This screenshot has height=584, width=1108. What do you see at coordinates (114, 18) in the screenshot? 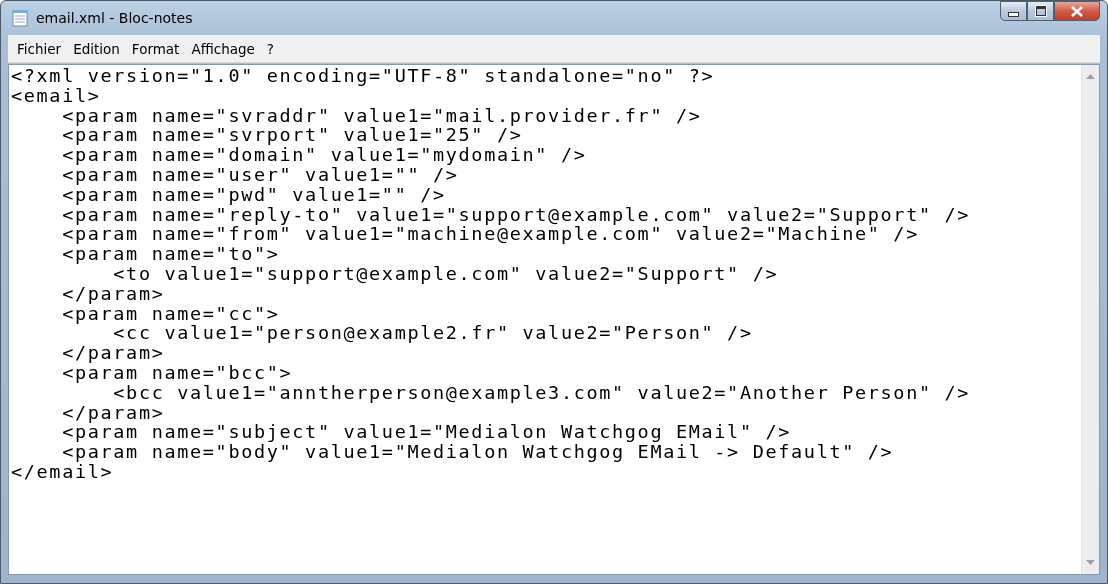
I see `window-title: email.xml - Bloc-notes` at bounding box center [114, 18].